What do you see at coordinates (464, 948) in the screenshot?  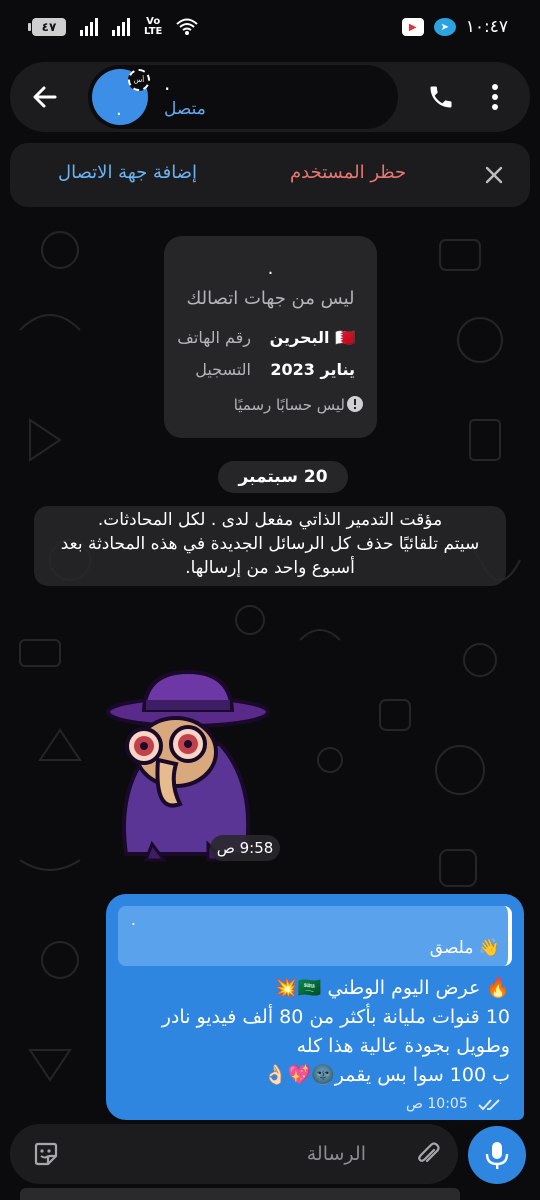 I see `reply-text: 👋 ملصق` at bounding box center [464, 948].